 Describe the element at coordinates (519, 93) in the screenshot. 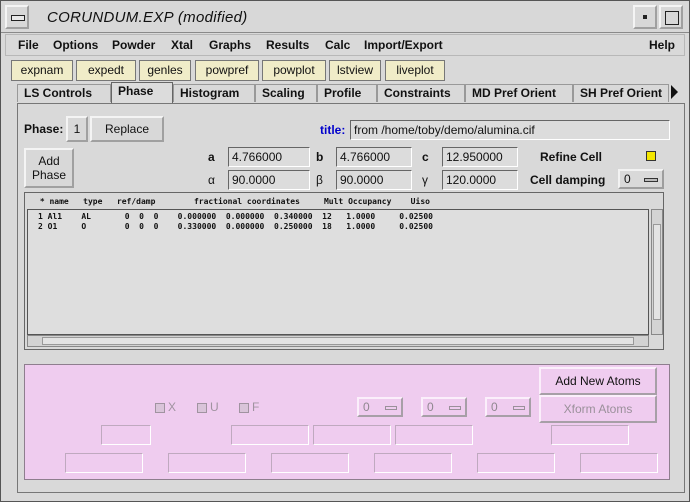

I see `tab-md-pref-orient: MD Pref Orient` at that location.